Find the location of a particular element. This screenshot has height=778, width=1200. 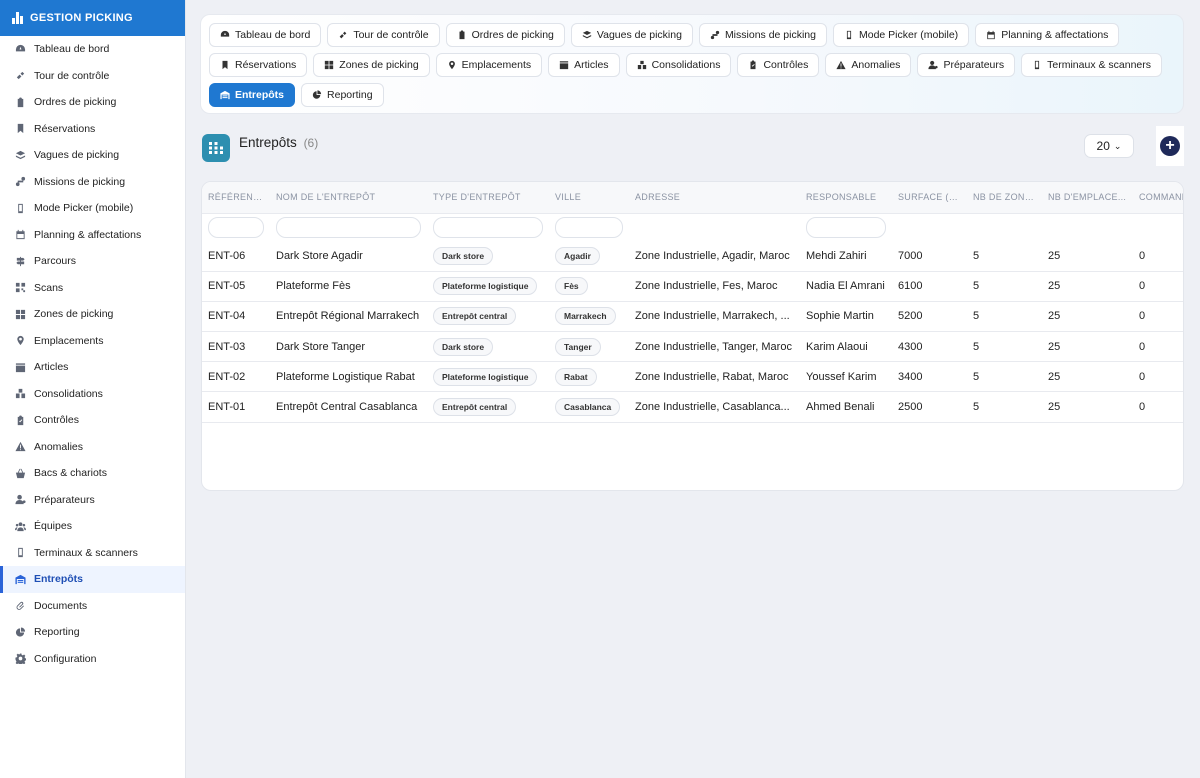

sidebar-item-controles: Contrôles is located at coordinates (92, 420).